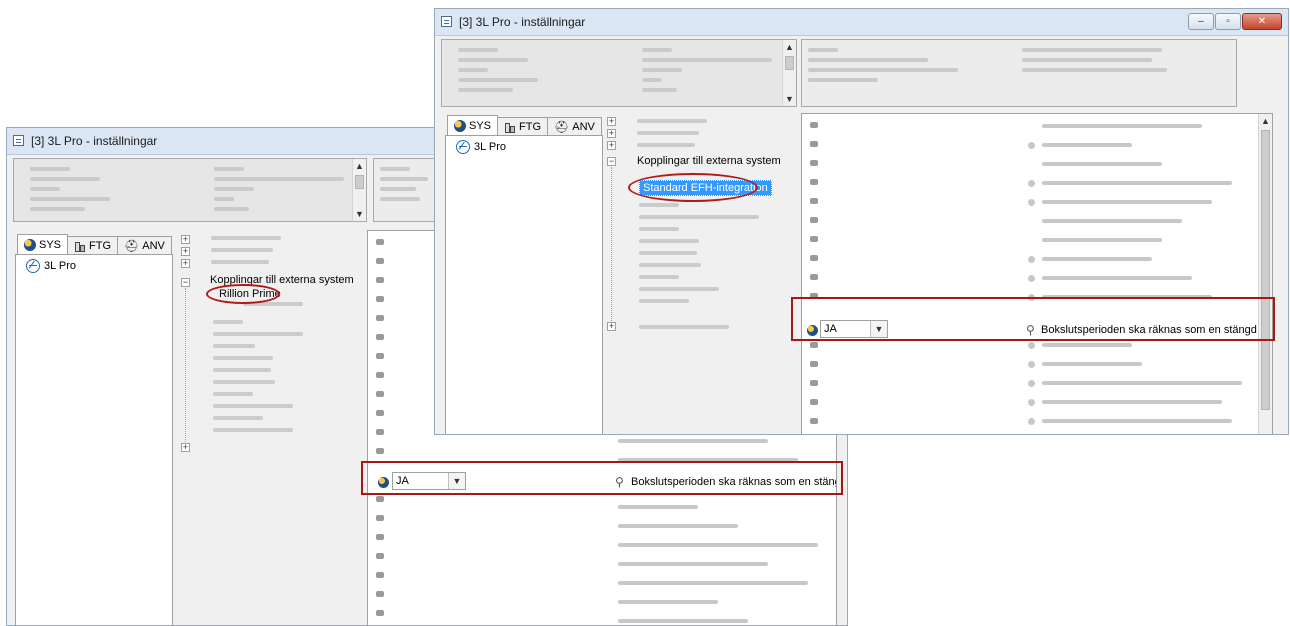  Describe the element at coordinates (1019, 73) in the screenshot. I see `front-info-panel-right` at that location.